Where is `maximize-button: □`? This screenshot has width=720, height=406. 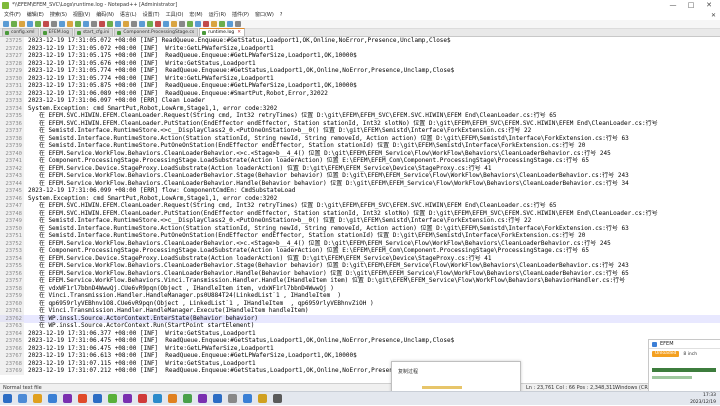
maximize-button: □ is located at coordinates (691, 5).